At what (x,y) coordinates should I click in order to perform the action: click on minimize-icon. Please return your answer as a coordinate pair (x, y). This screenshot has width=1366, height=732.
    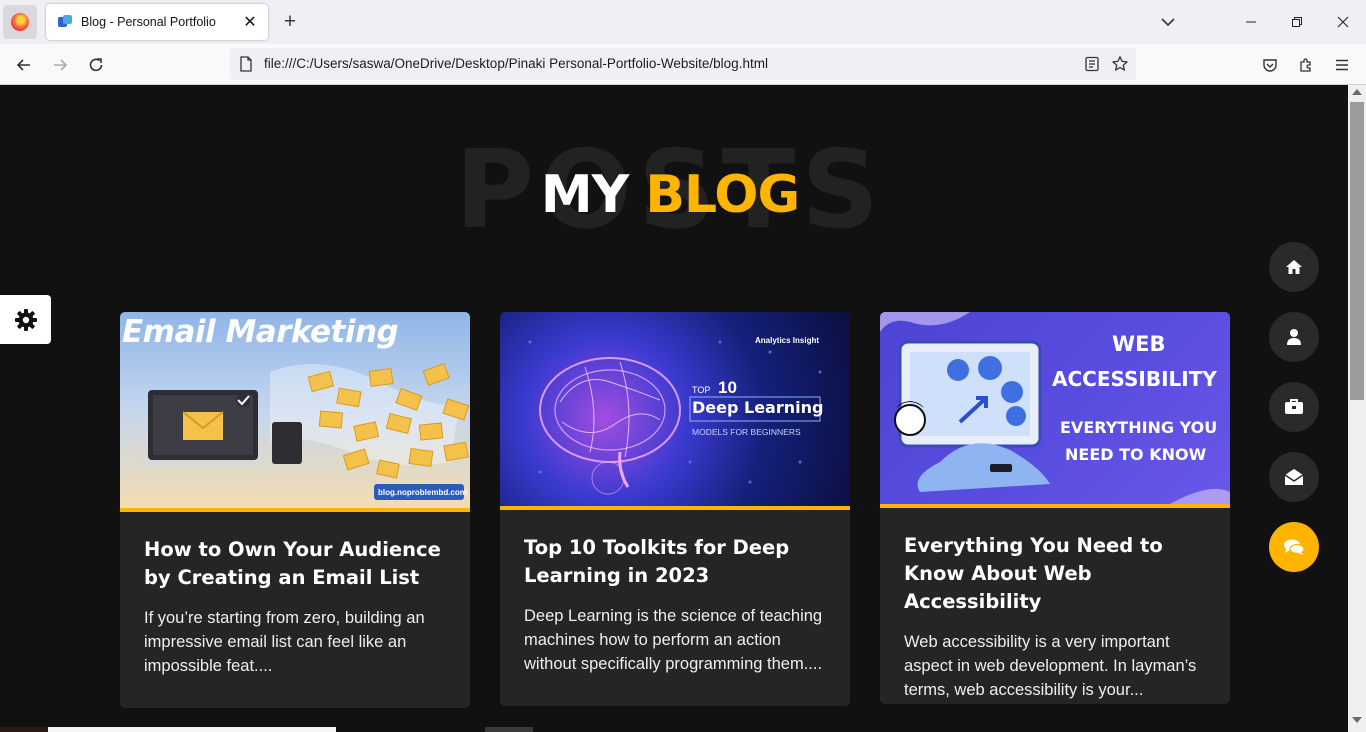
    Looking at the image, I should click on (1251, 22).